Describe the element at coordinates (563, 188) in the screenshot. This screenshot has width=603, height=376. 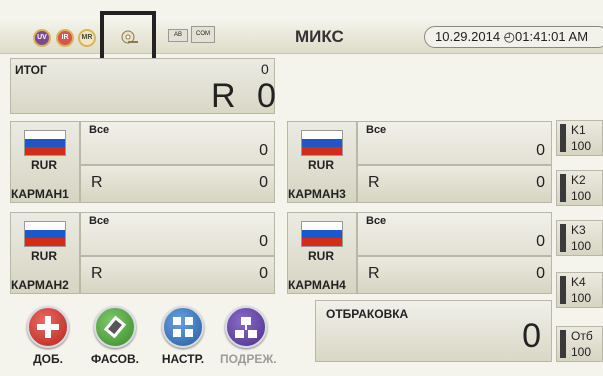
I see `k2-bar` at that location.